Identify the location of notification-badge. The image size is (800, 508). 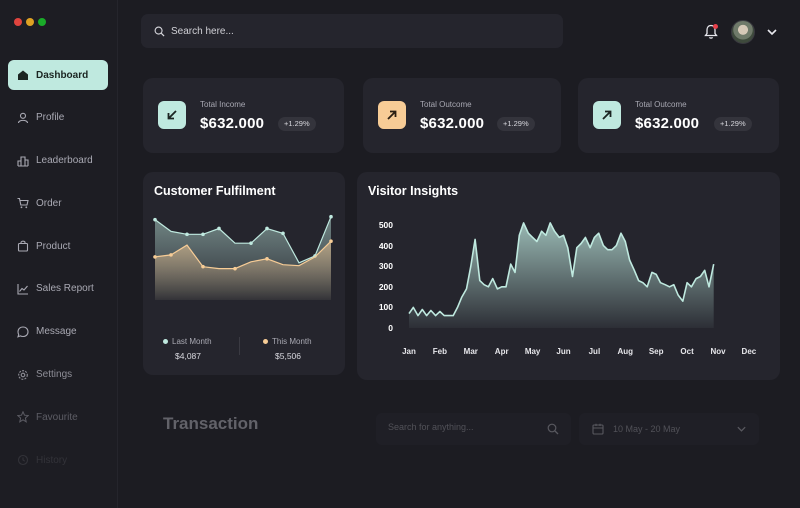
(715, 26).